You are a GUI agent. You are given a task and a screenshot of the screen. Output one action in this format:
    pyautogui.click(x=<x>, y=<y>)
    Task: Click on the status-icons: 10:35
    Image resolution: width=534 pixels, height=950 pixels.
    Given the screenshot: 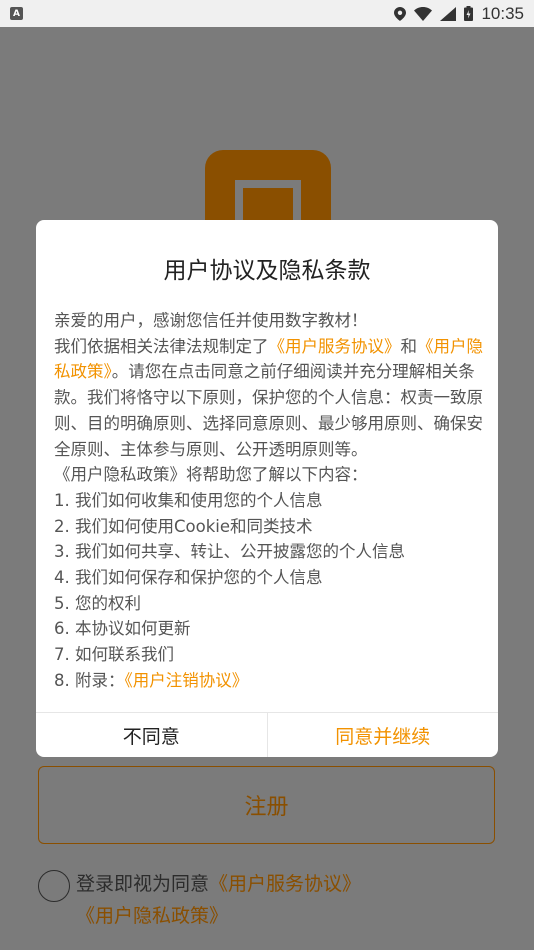 What is the action you would take?
    pyautogui.click(x=459, y=14)
    